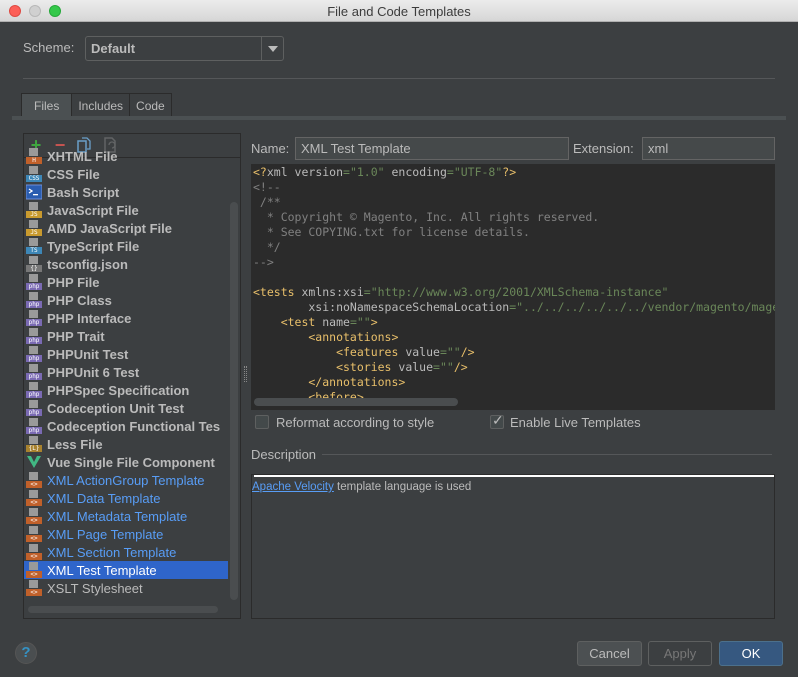 The width and height of the screenshot is (798, 677). Describe the element at coordinates (609, 653) in the screenshot. I see `cancel-button: Cancel` at that location.